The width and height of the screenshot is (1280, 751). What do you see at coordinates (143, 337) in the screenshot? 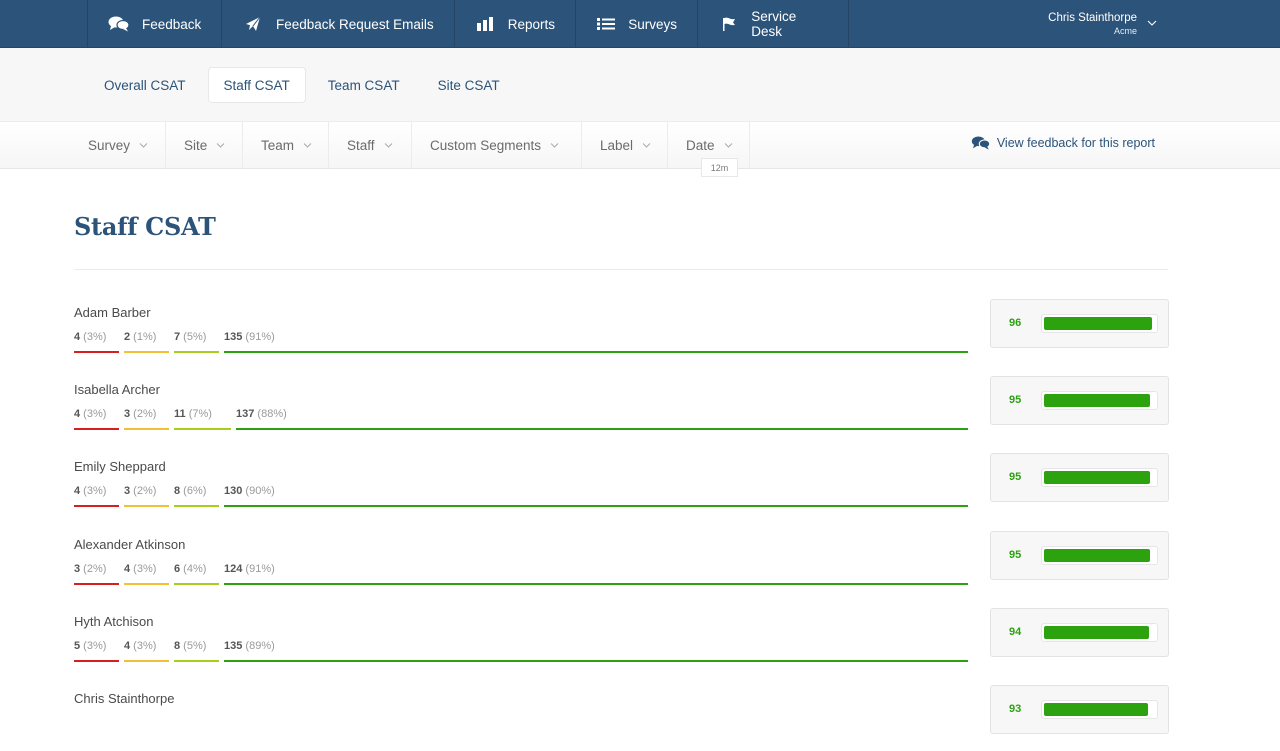
I see `segment-percent: (1%)` at bounding box center [143, 337].